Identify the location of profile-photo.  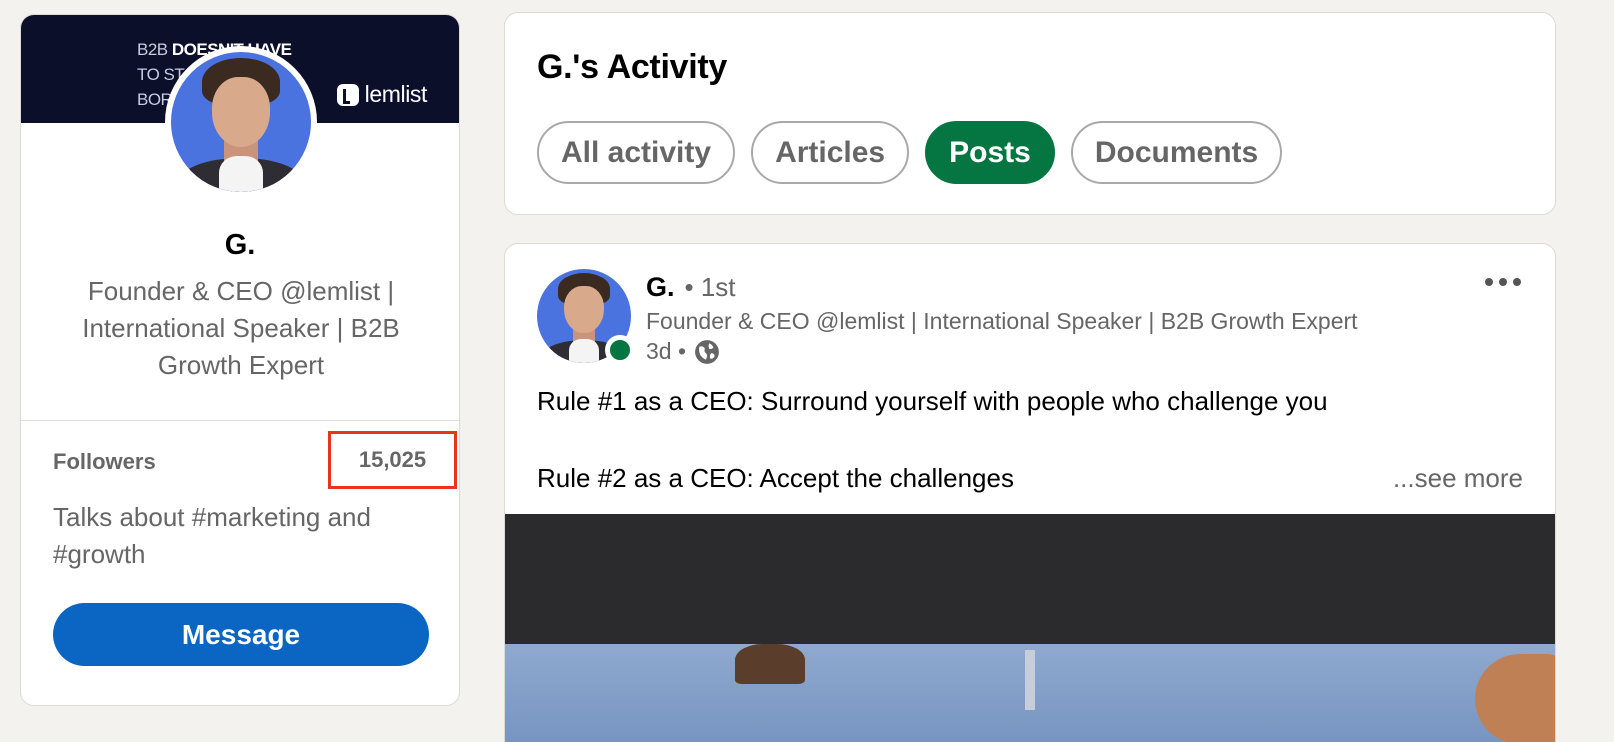
(241, 122).